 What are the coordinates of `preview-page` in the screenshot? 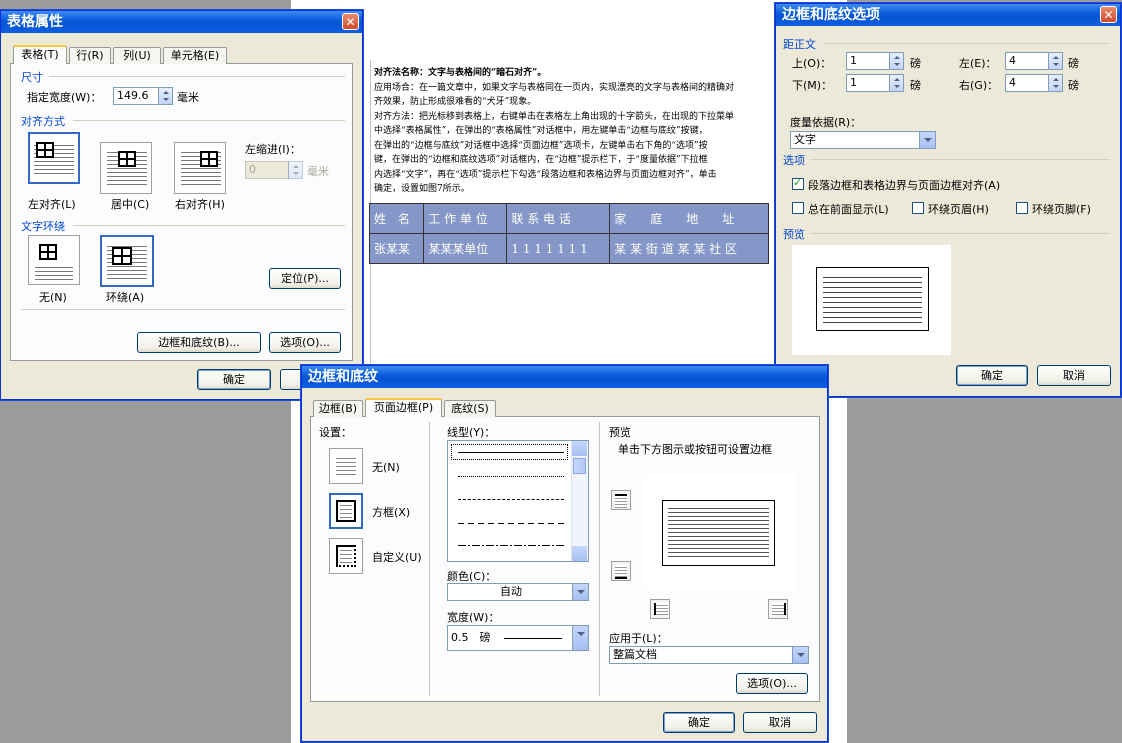 It's located at (719, 532).